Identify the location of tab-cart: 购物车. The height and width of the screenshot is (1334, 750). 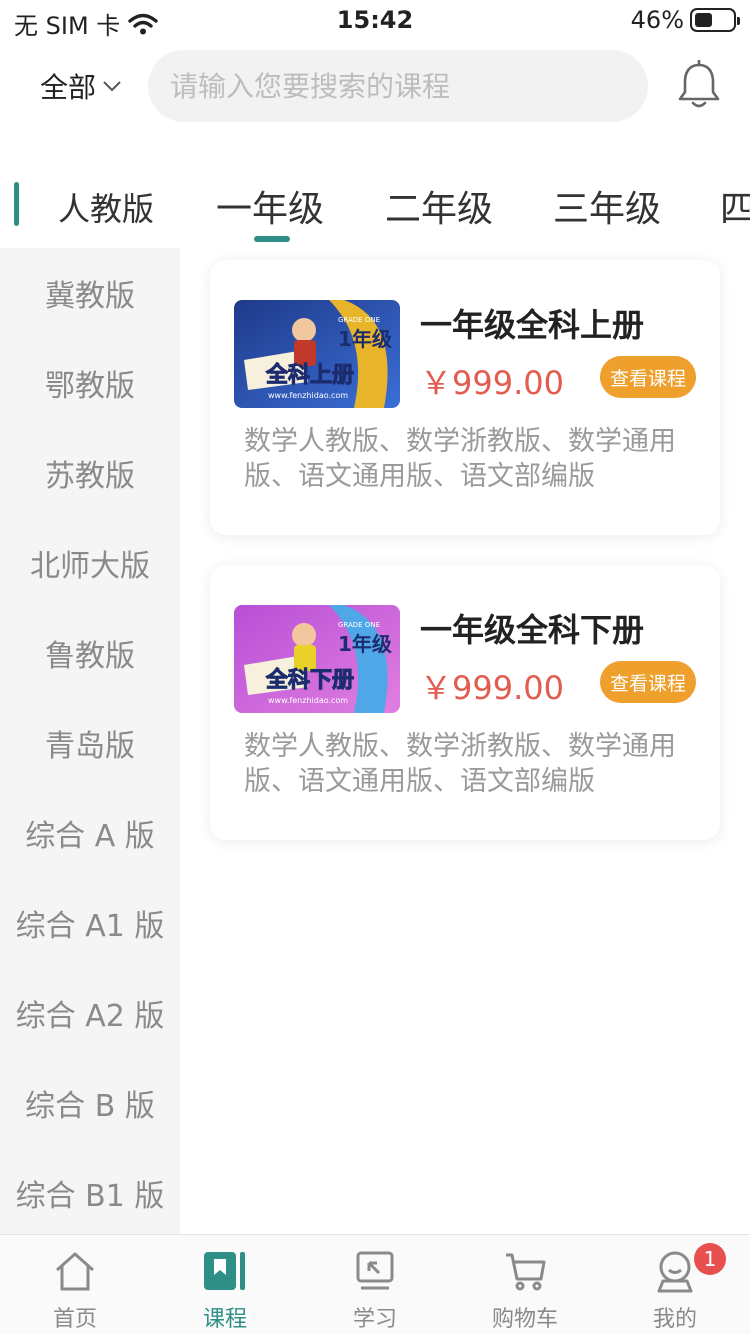
(525, 1284).